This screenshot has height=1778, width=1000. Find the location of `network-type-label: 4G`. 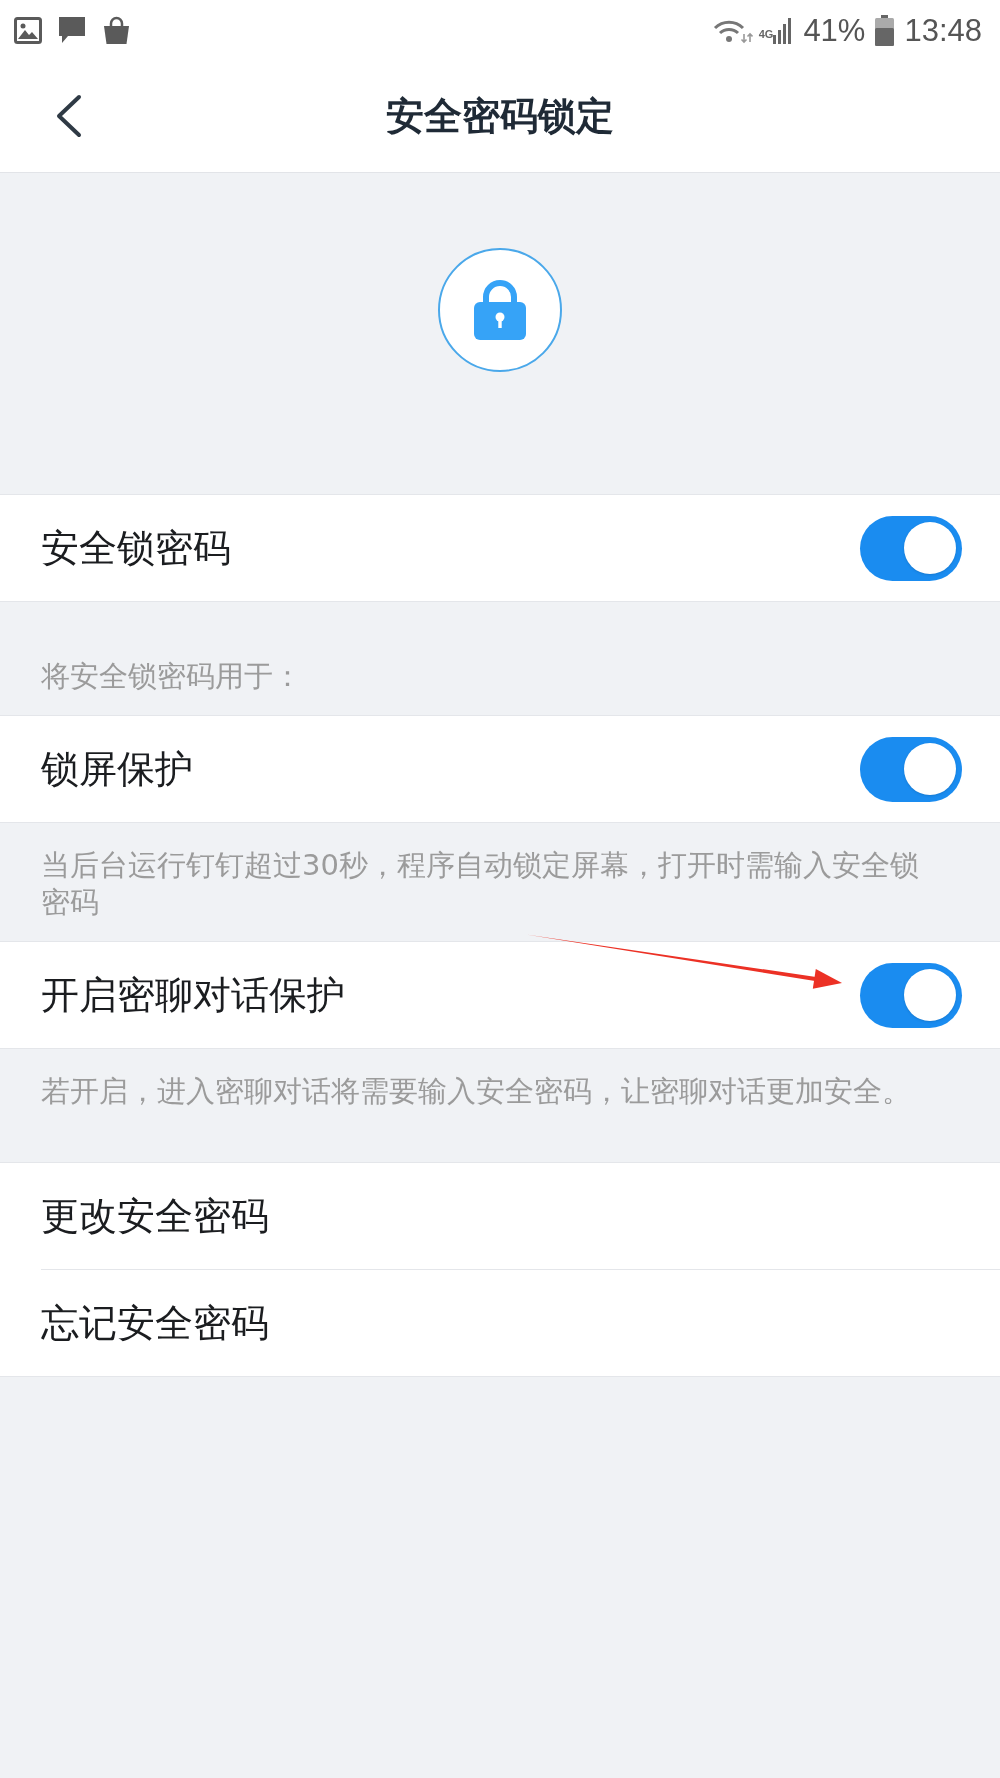

network-type-label: 4G is located at coordinates (766, 34).